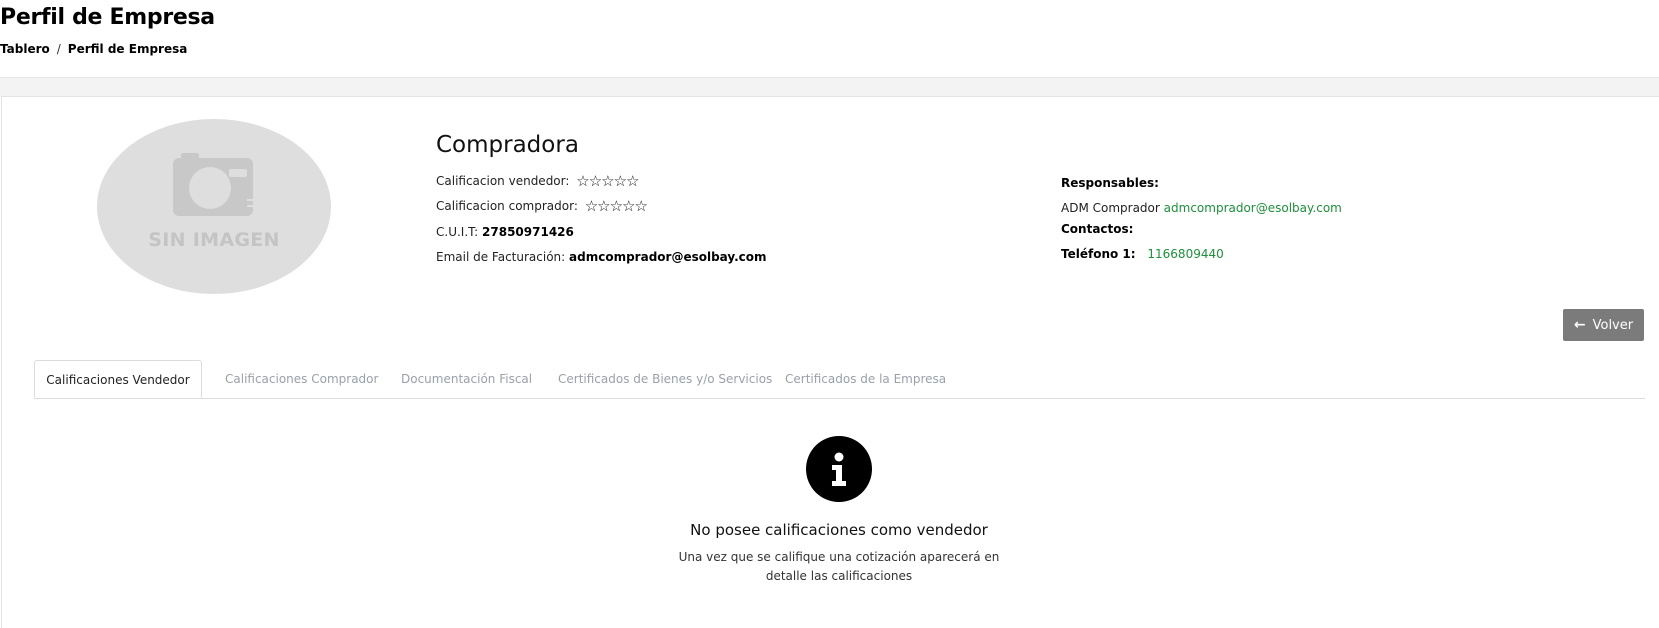  Describe the element at coordinates (865, 379) in the screenshot. I see `tab-certificados-empresa: Certificados de la Empresa` at that location.